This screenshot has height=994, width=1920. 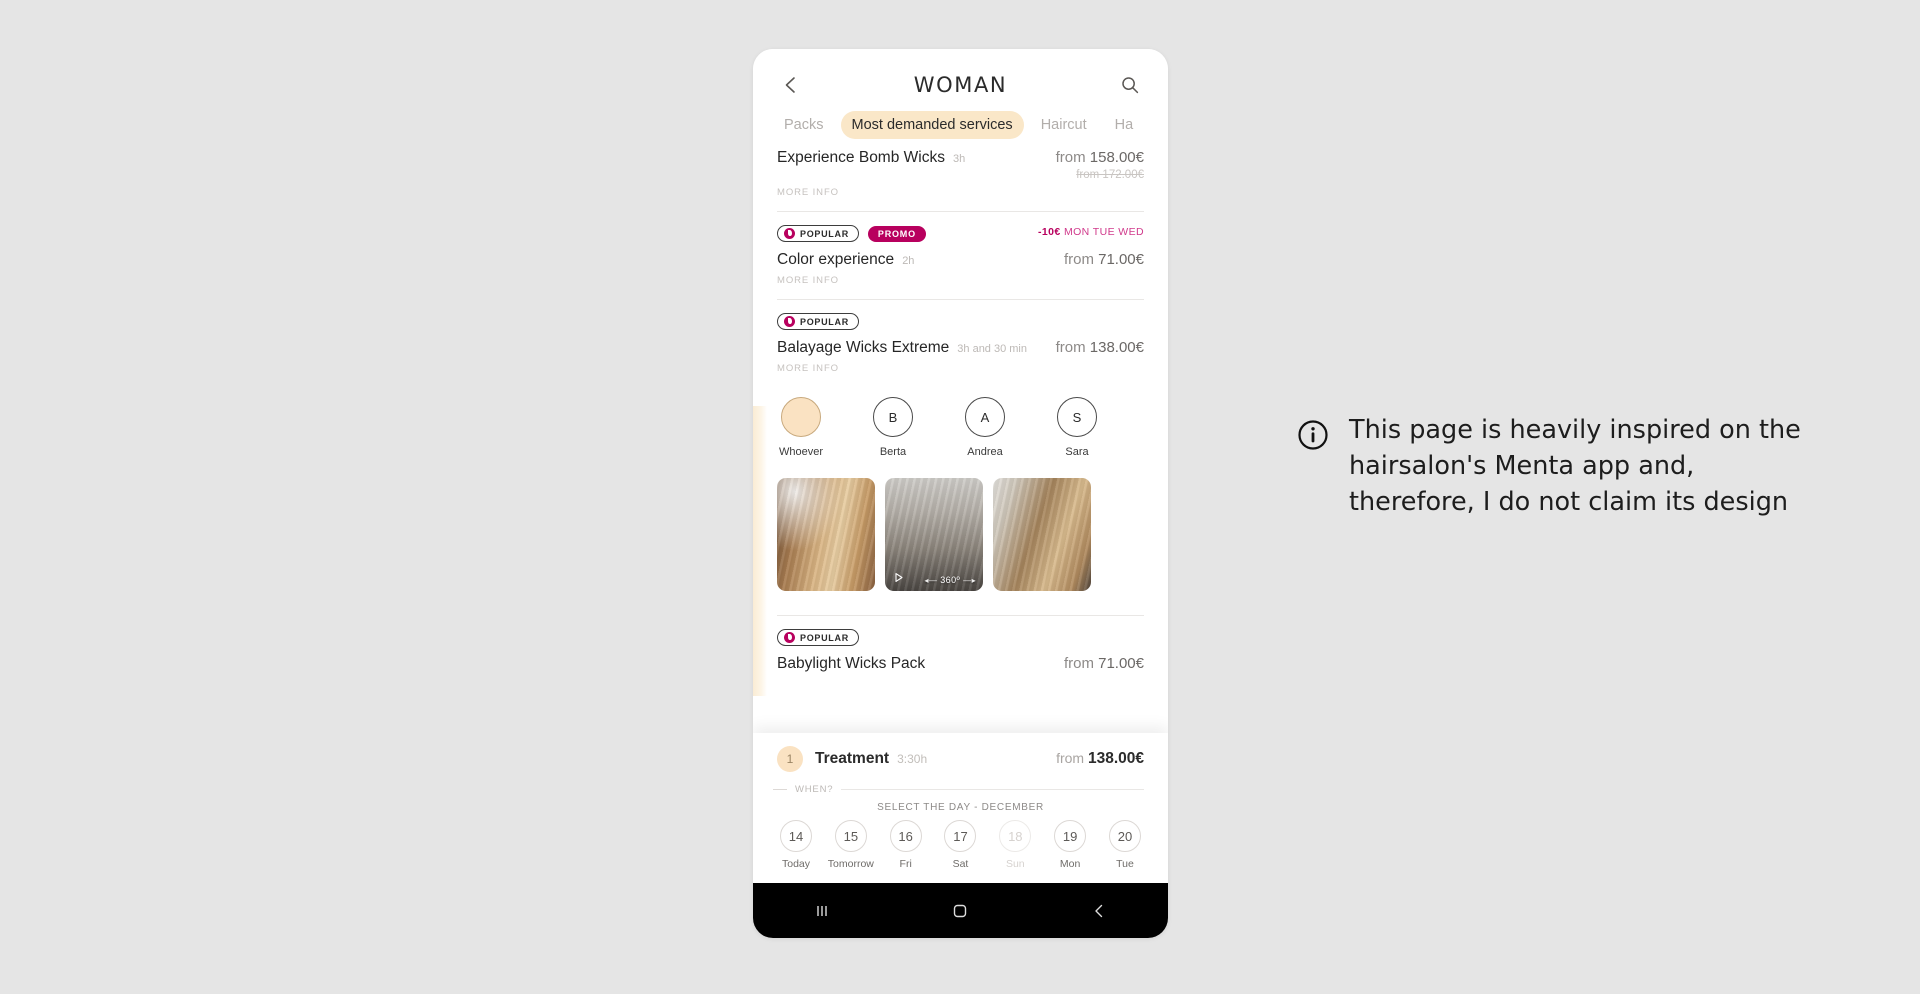 I want to click on service-old-price: from 172.00€, so click(x=1110, y=175).